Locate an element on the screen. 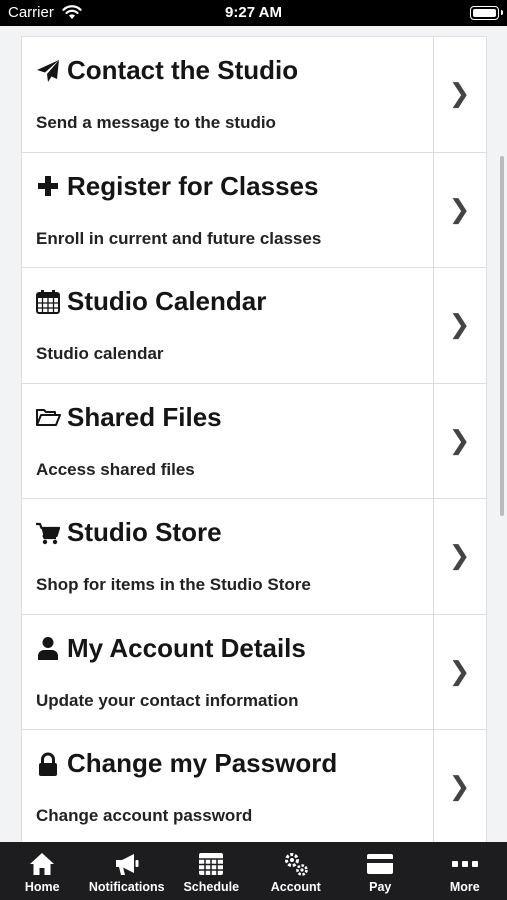 This screenshot has width=507, height=900. menu-item-title: Contact the Studio is located at coordinates (183, 70).